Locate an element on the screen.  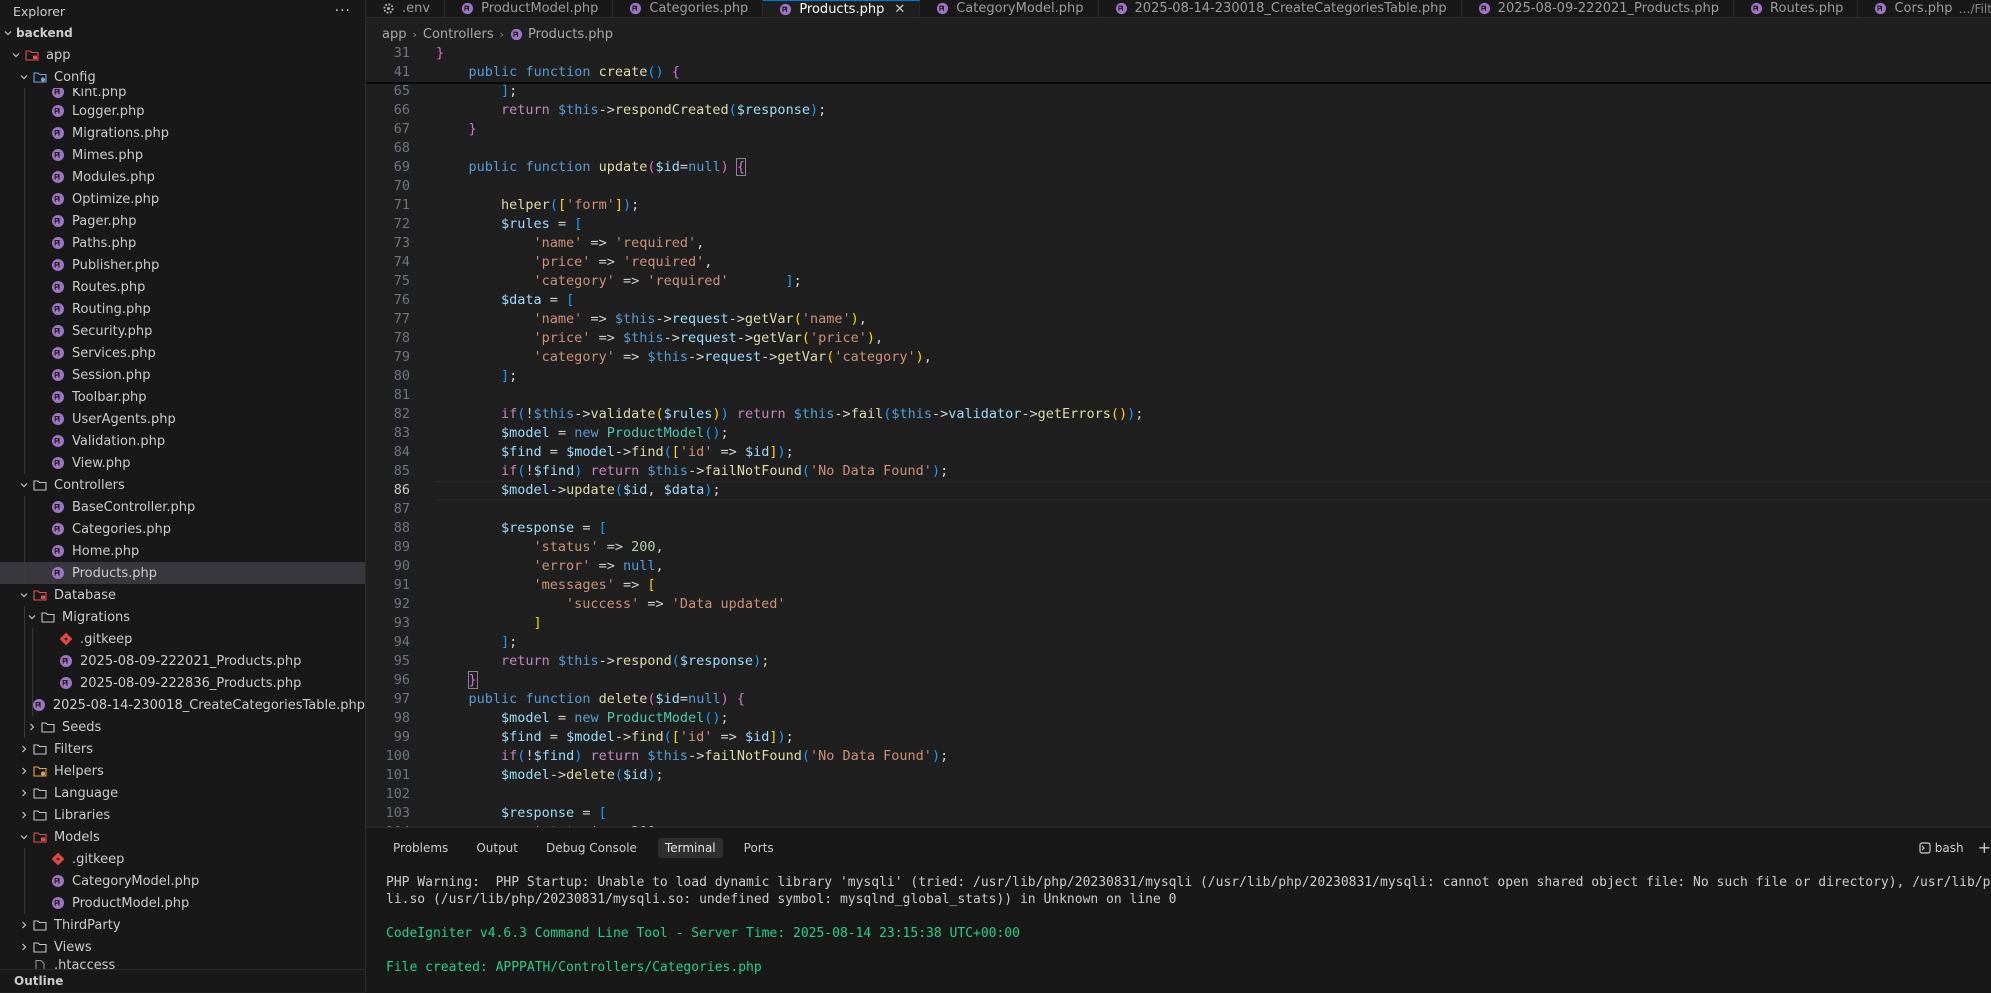
code-line: 90 'error' => null, is located at coordinates (1178, 566).